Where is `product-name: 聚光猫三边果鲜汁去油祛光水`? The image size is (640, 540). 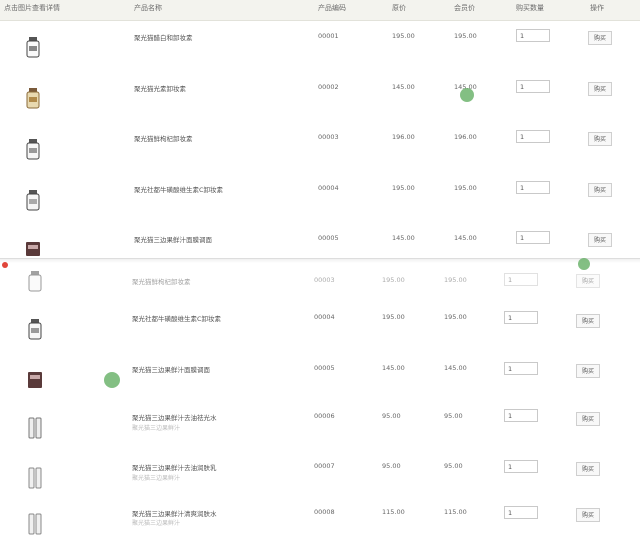
product-name: 聚光猫三边果鲜汁去油祛光水 is located at coordinates (174, 418).